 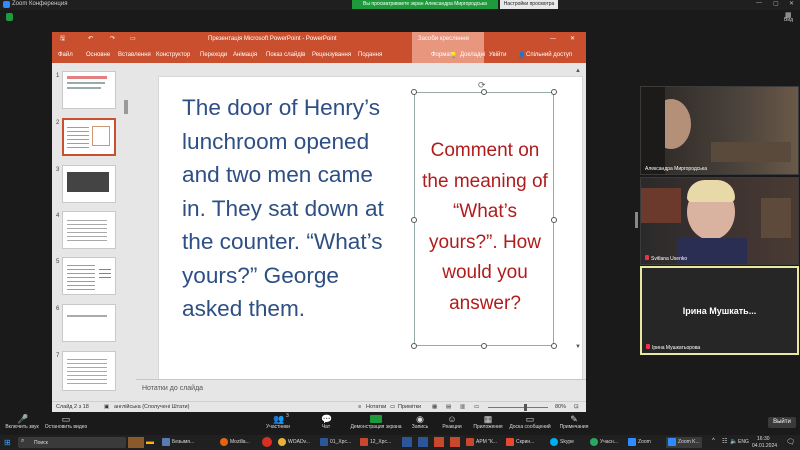 I want to click on windows-start-icon: ⊞, so click(x=7, y=442).